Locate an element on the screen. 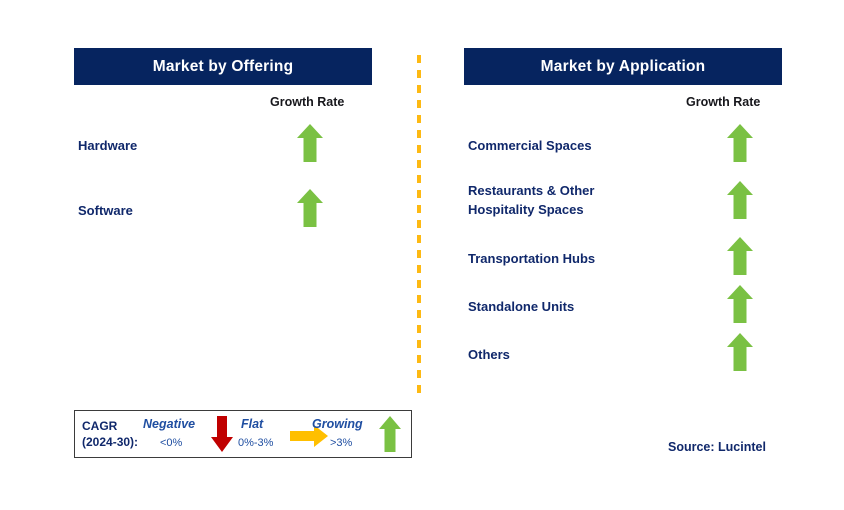 The height and width of the screenshot is (510, 844). legend-range-growing: >3% is located at coordinates (341, 443).